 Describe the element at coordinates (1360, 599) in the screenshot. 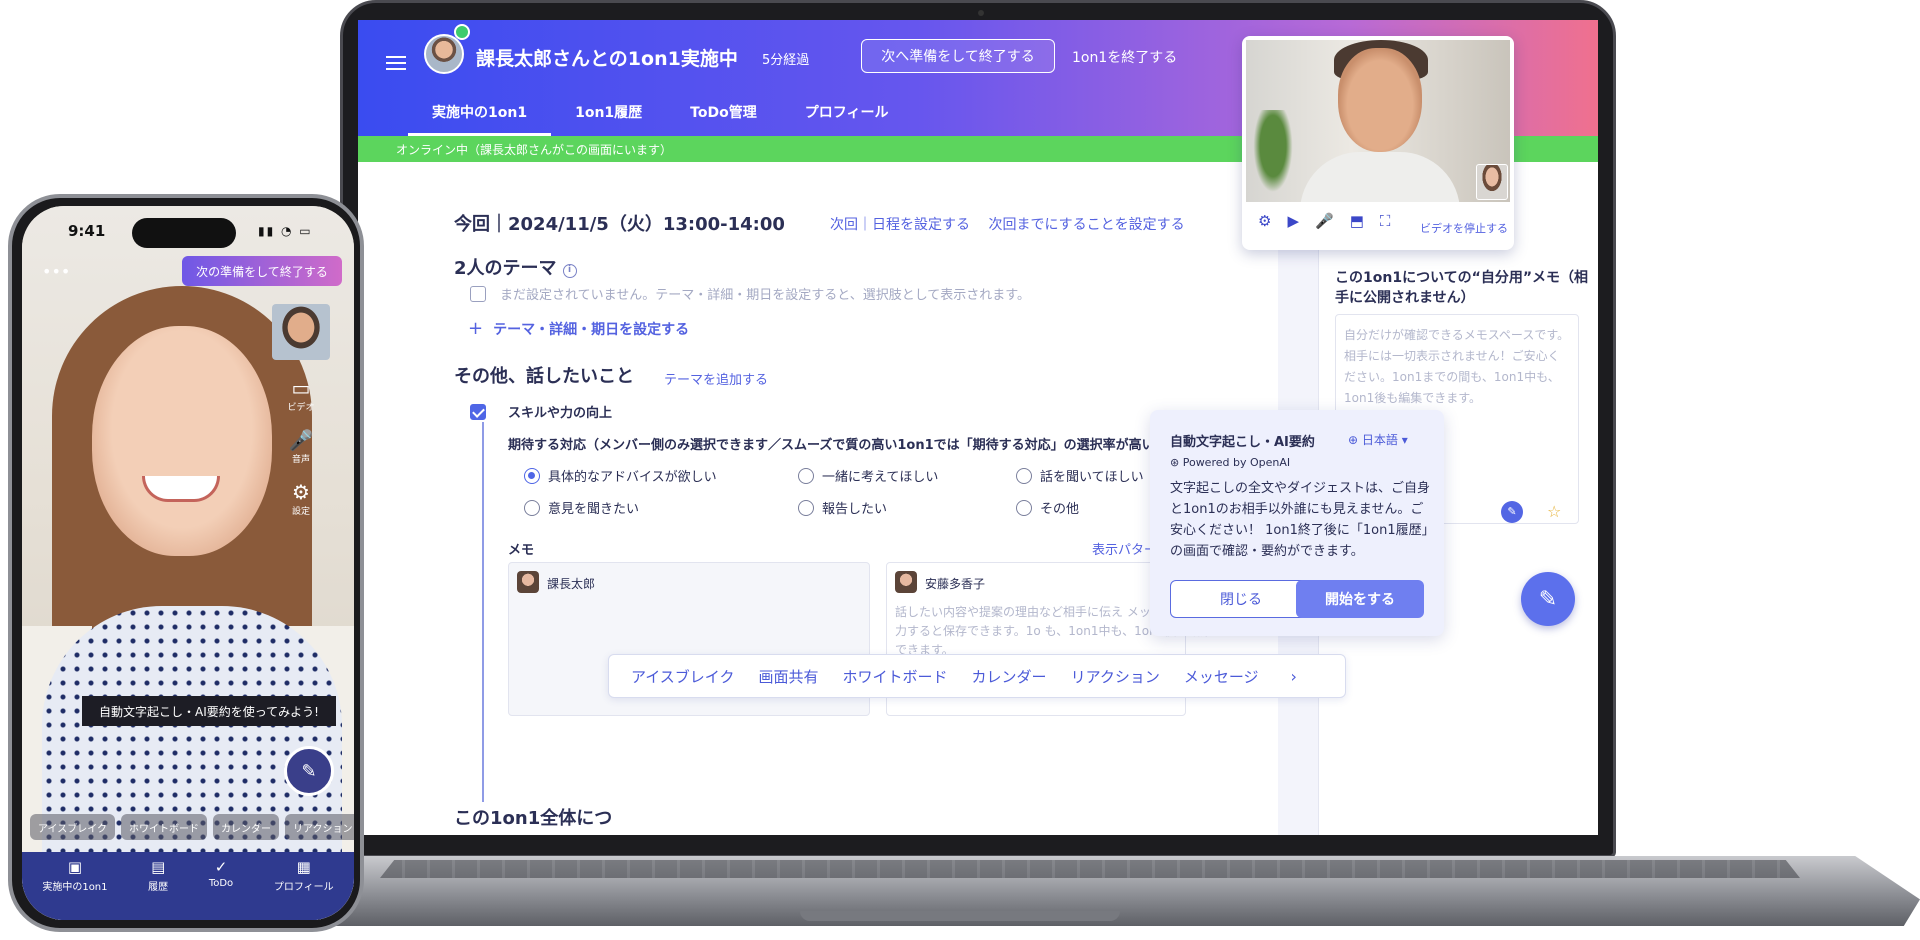

I see `start-button: 開始をする` at that location.